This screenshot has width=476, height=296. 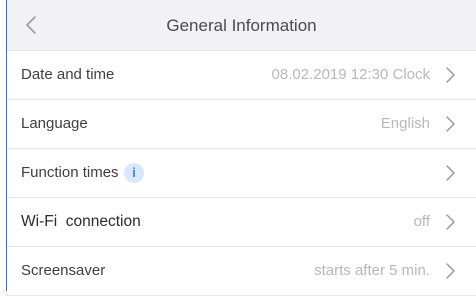 I want to click on info-icon: i, so click(x=134, y=173).